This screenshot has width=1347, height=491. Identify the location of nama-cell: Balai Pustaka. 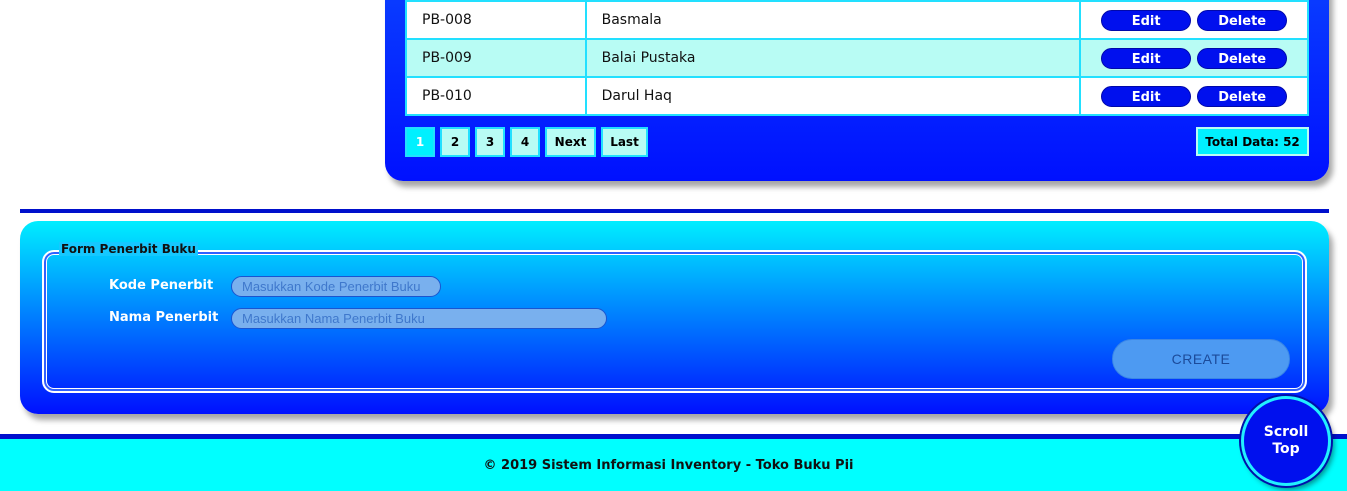
(833, 58).